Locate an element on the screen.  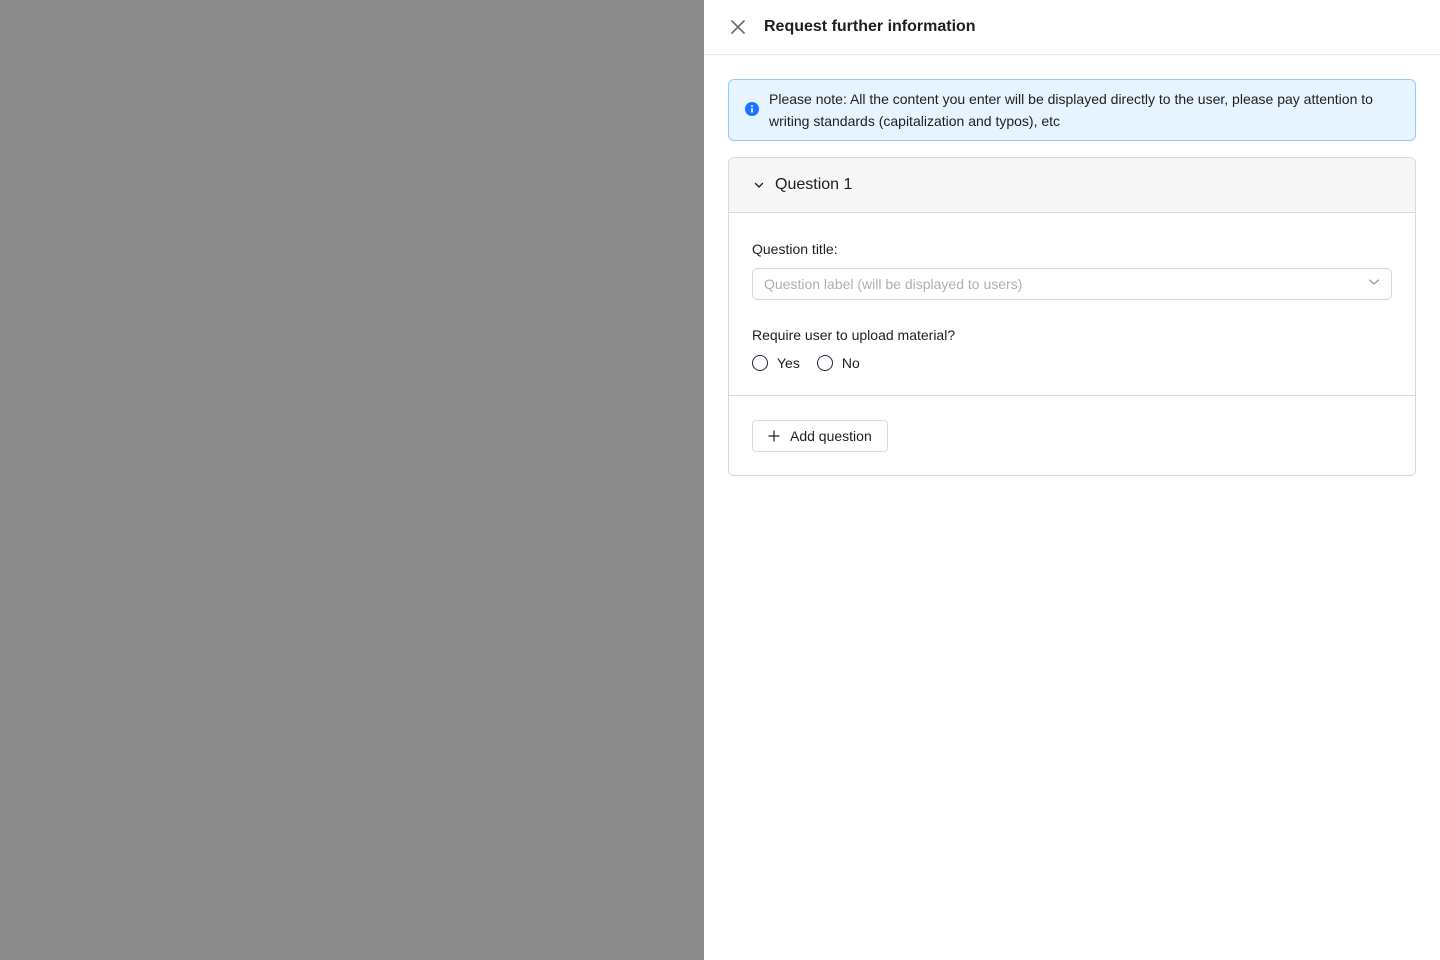
radio-yes-label: Yes is located at coordinates (788, 363).